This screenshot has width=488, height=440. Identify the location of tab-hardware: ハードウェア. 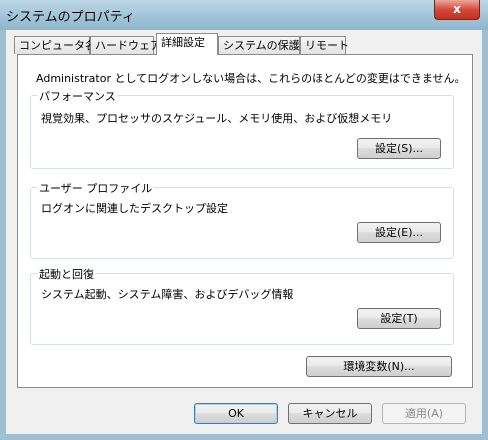
(125, 45).